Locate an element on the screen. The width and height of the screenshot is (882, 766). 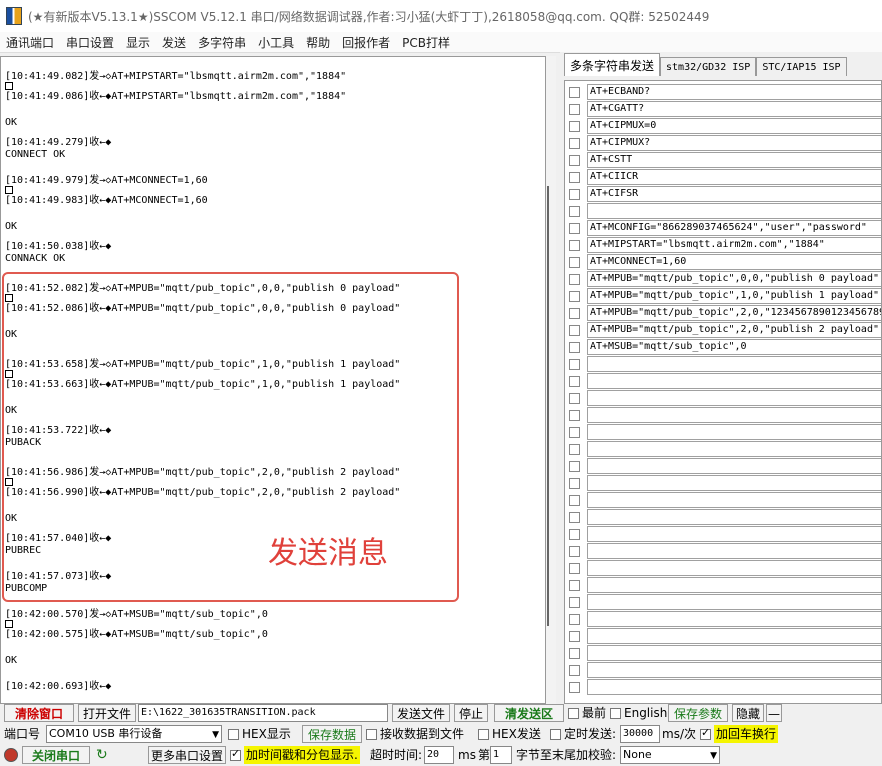
file-path-input: E:\1622_301635TRANSITION.pack is located at coordinates (263, 713).